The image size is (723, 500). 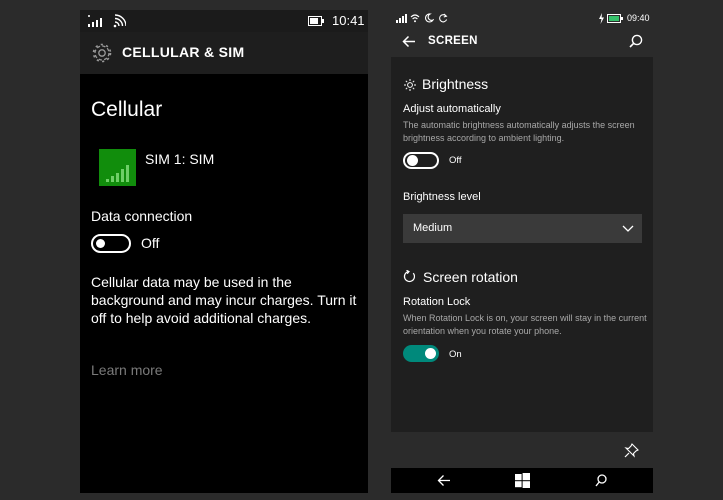 I want to click on rotation-lock-state: On, so click(x=455, y=354).